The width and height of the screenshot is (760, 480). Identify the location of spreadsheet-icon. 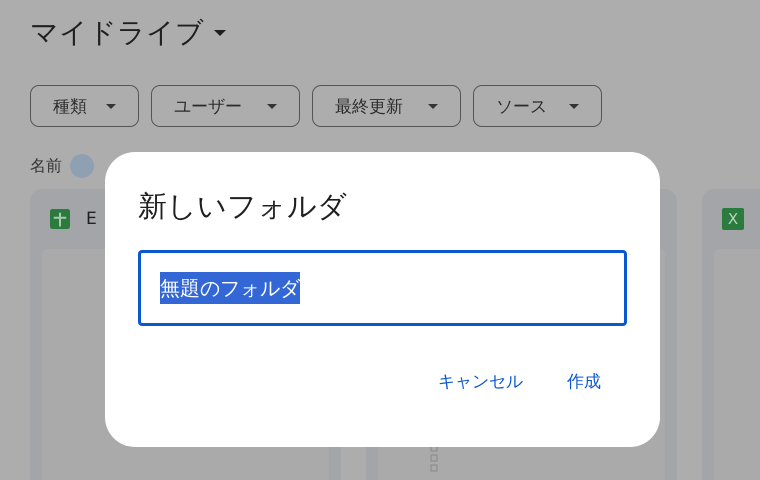
(60, 219).